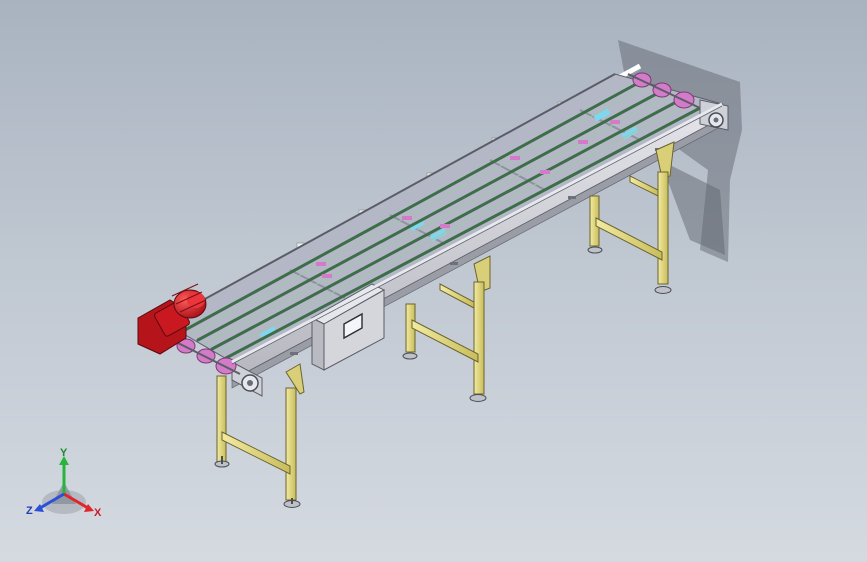 The height and width of the screenshot is (562, 867). What do you see at coordinates (67, 486) in the screenshot?
I see `orientation-triad: Y X Z` at bounding box center [67, 486].